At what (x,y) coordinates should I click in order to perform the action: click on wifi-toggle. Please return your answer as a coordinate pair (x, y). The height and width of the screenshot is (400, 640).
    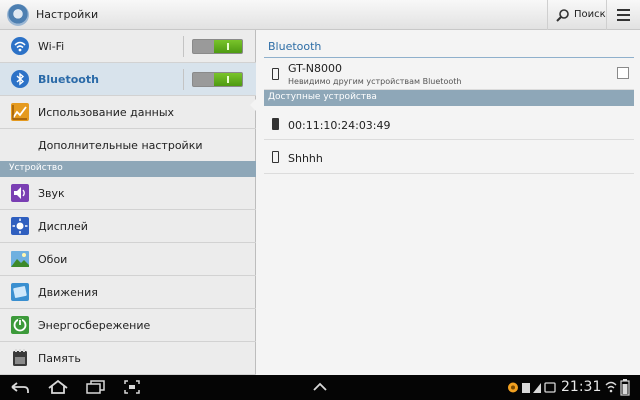
    Looking at the image, I should click on (217, 46).